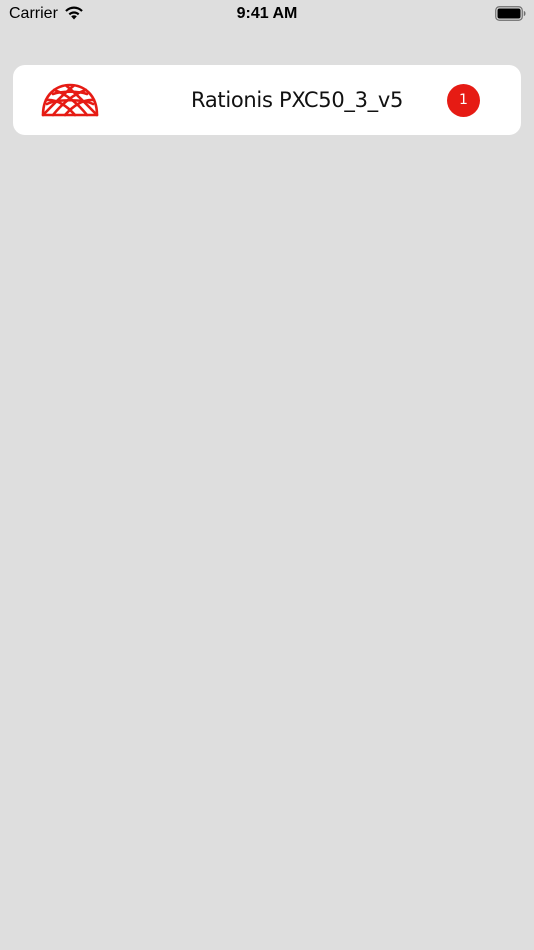  I want to click on status-bar: Carrier 9:41 AM, so click(267, 14).